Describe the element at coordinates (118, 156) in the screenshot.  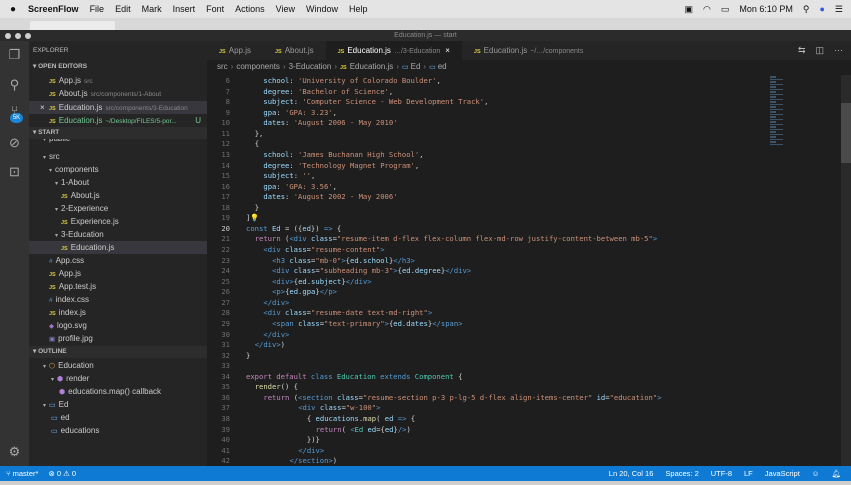
I see `tree-item: ▾ src` at that location.